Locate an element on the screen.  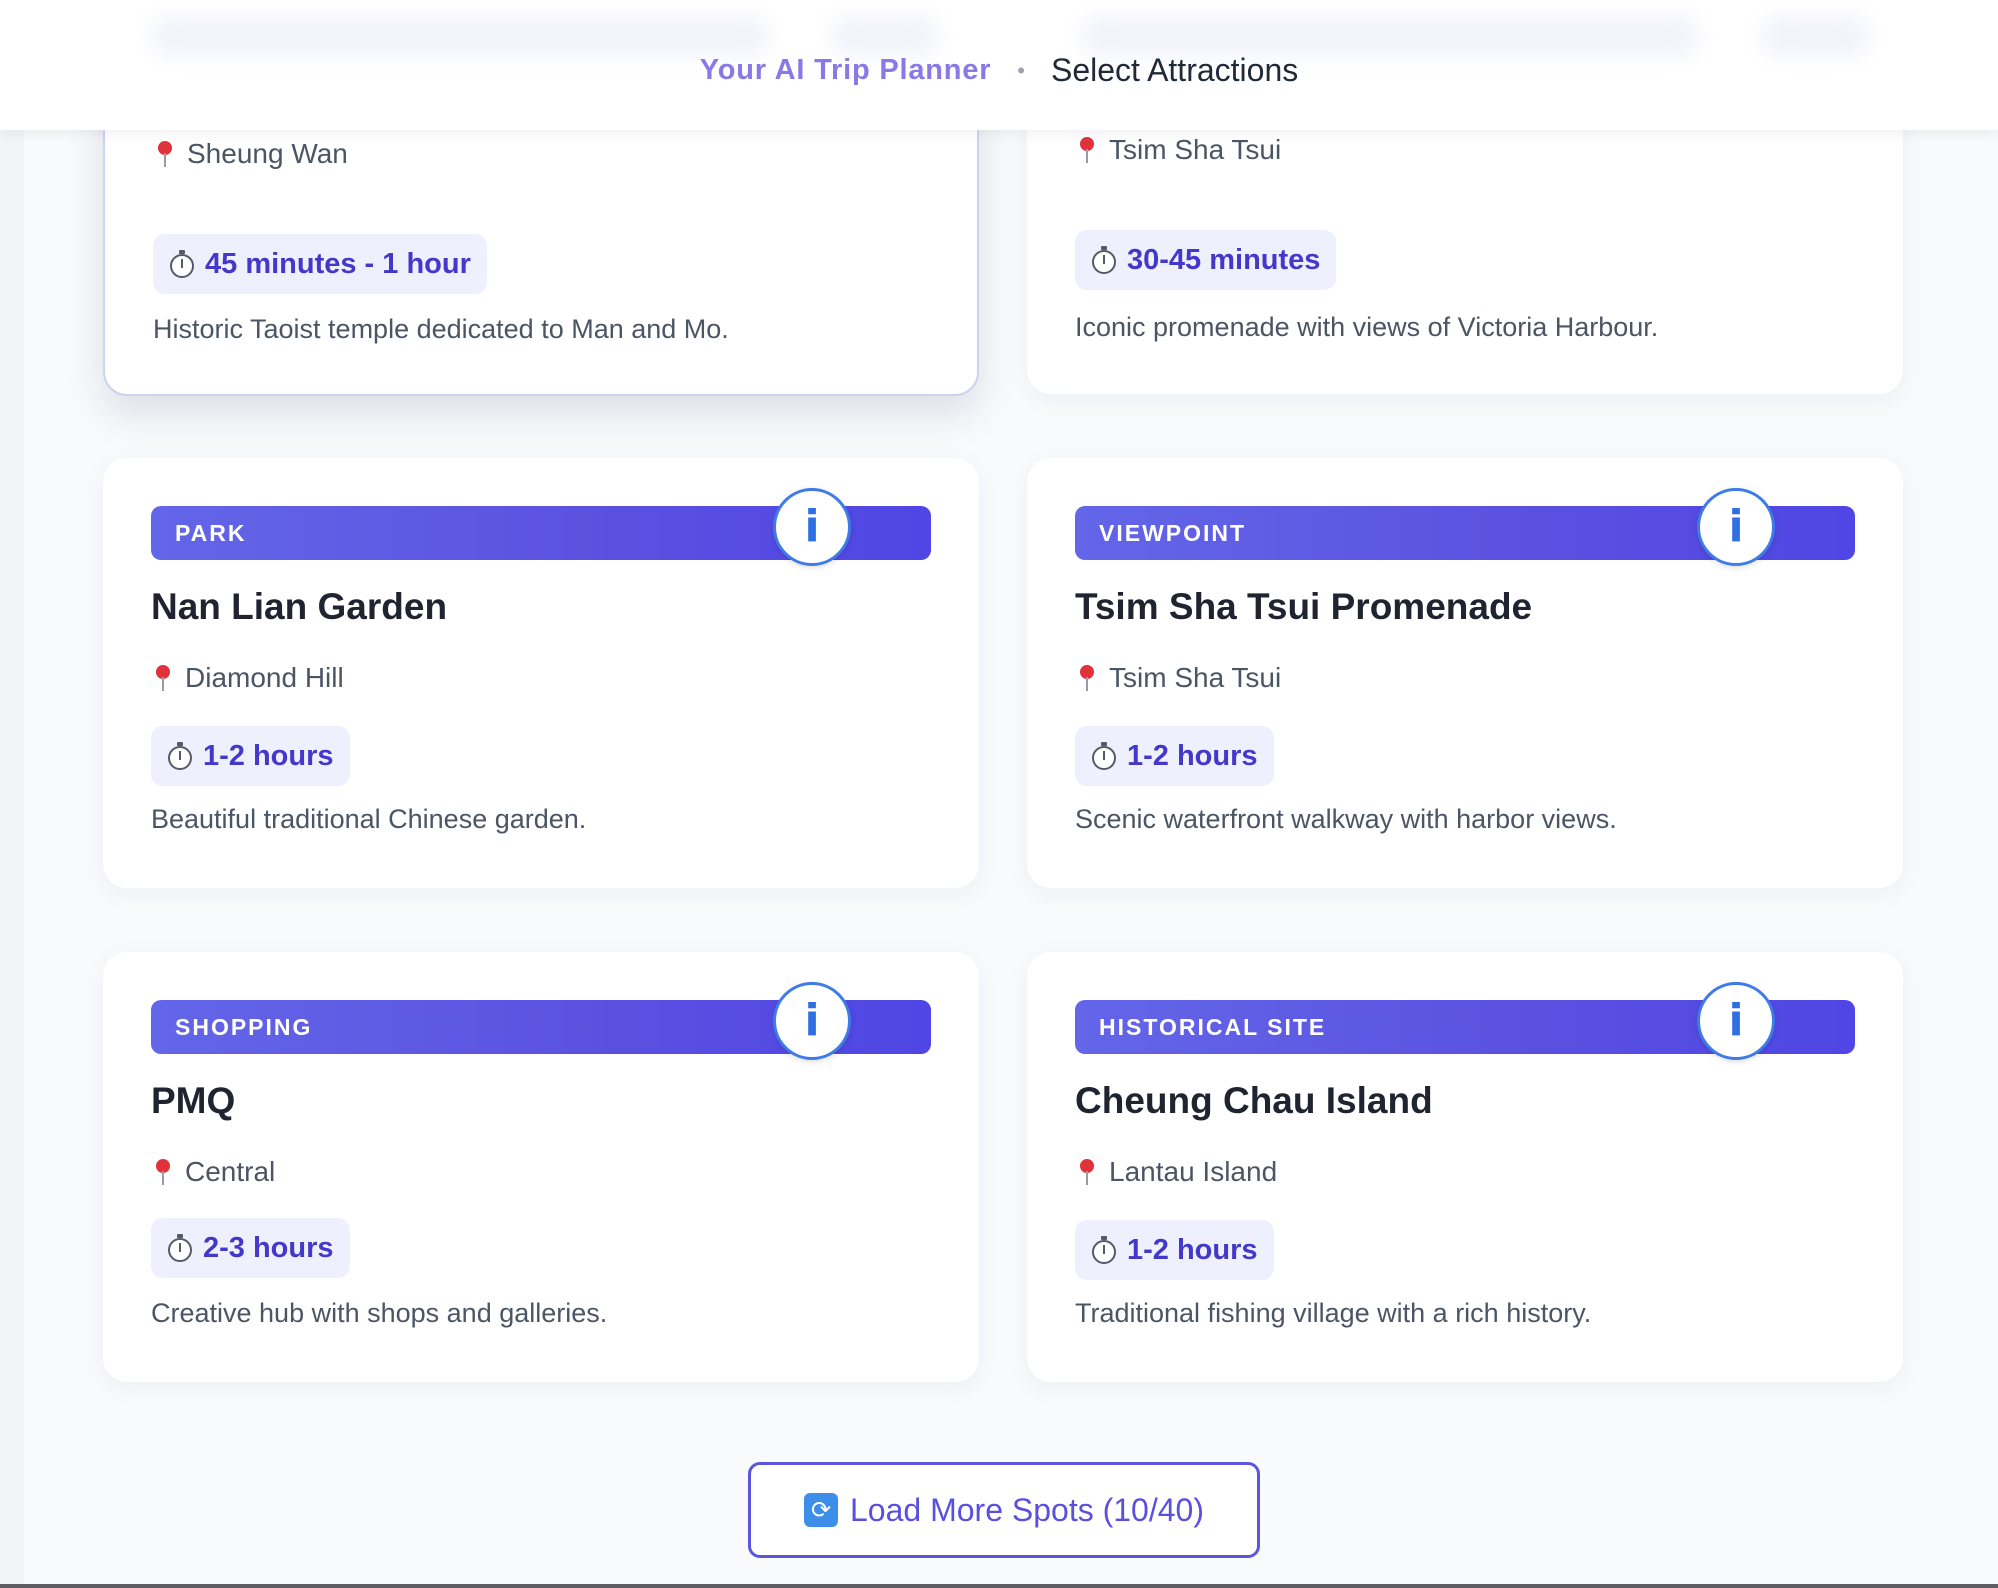
card-title: Cheung Chau Island is located at coordinates (1254, 1100).